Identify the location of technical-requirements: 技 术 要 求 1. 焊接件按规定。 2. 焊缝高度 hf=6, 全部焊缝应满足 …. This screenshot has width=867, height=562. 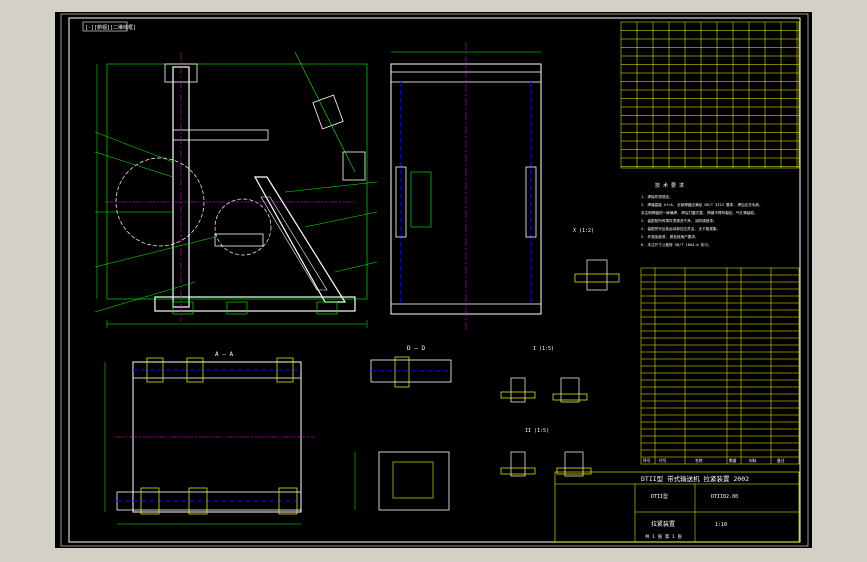
(702, 214).